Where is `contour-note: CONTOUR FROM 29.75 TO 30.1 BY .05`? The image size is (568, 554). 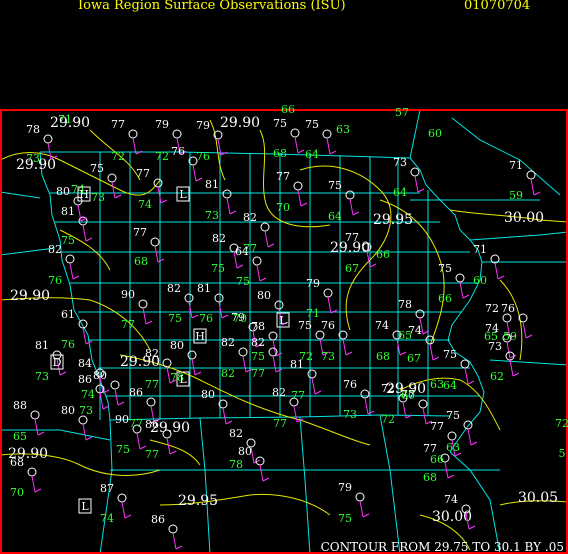 contour-note: CONTOUR FROM 29.75 TO 30.1 BY .05 is located at coordinates (442, 547).